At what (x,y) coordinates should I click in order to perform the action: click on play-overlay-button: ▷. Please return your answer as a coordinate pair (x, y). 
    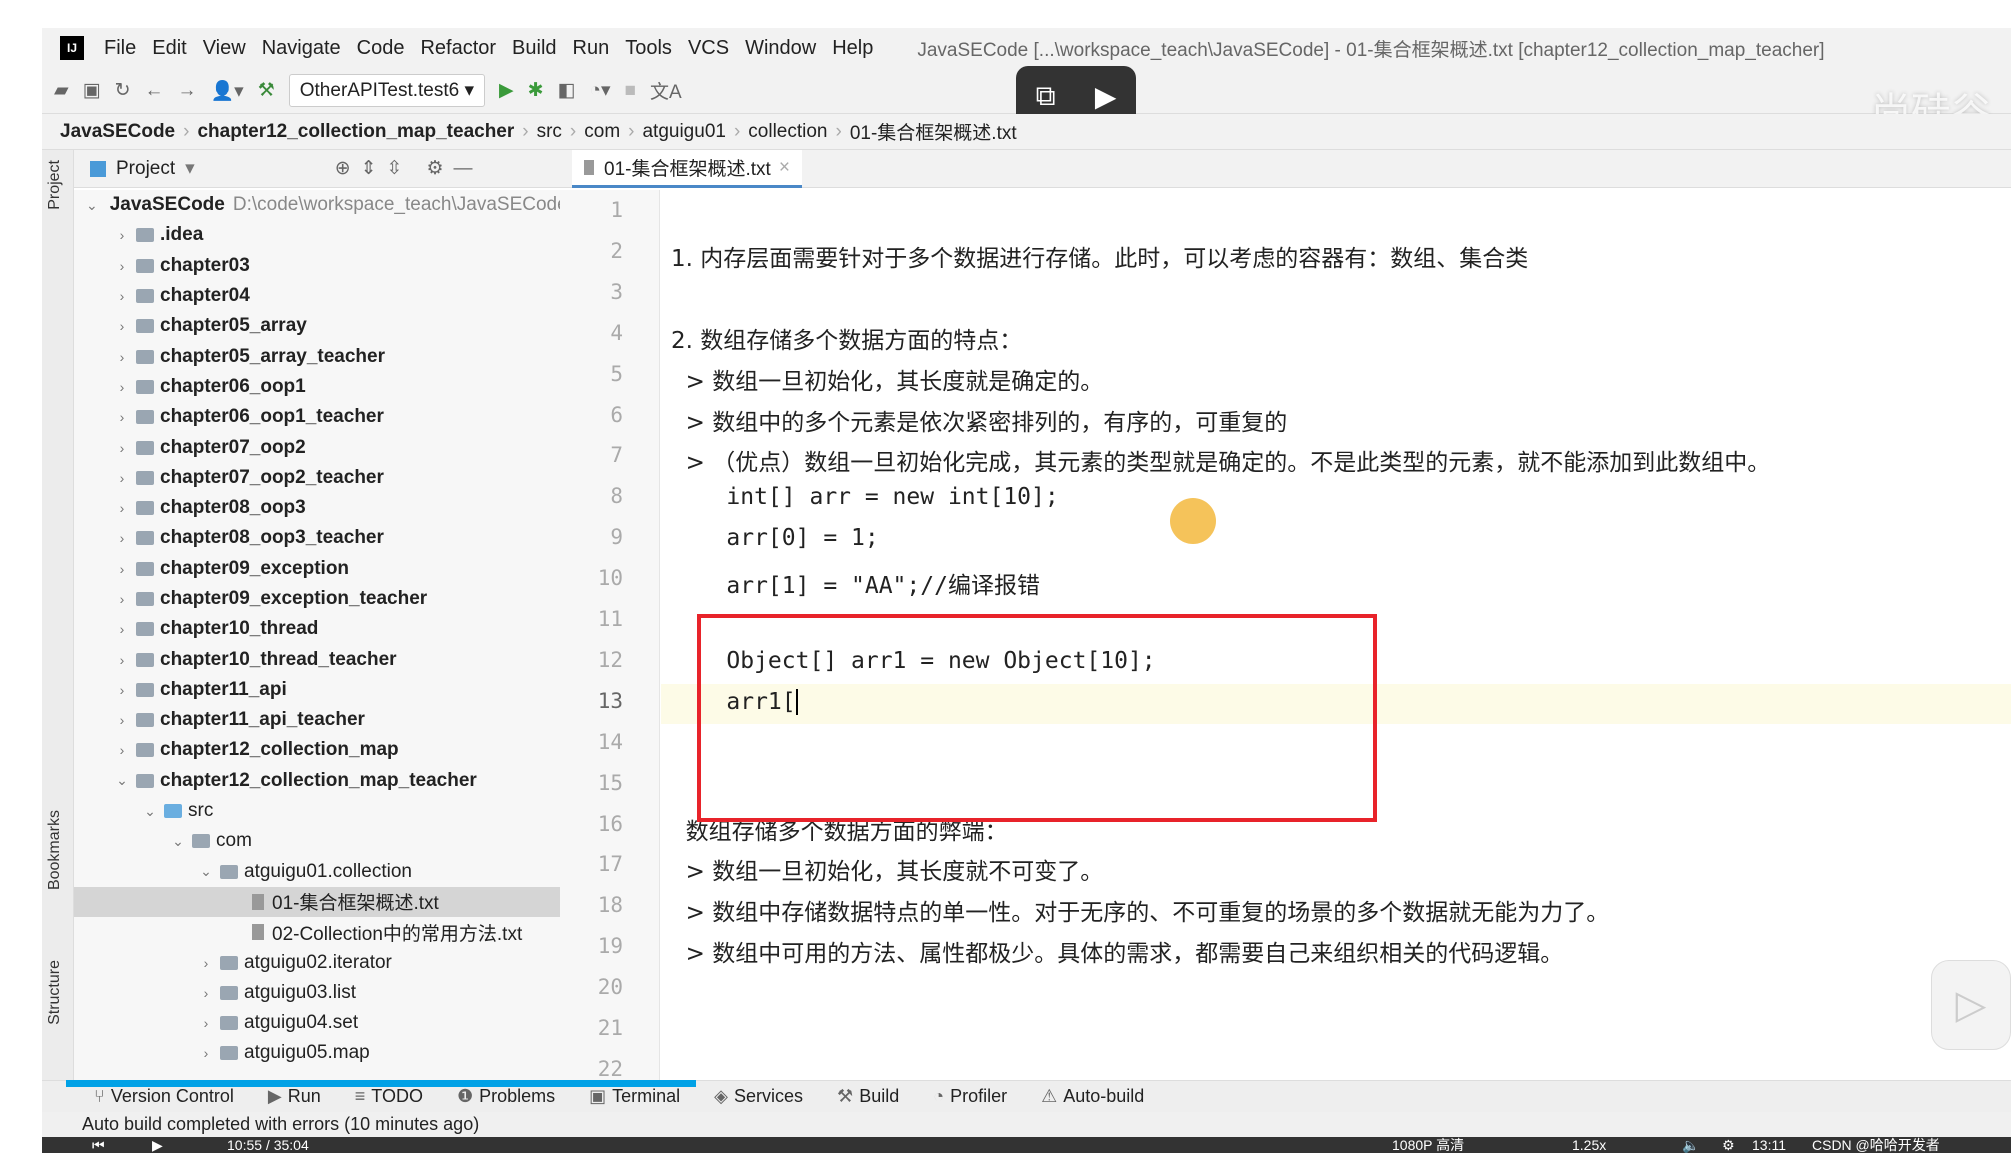
    Looking at the image, I should click on (1971, 1005).